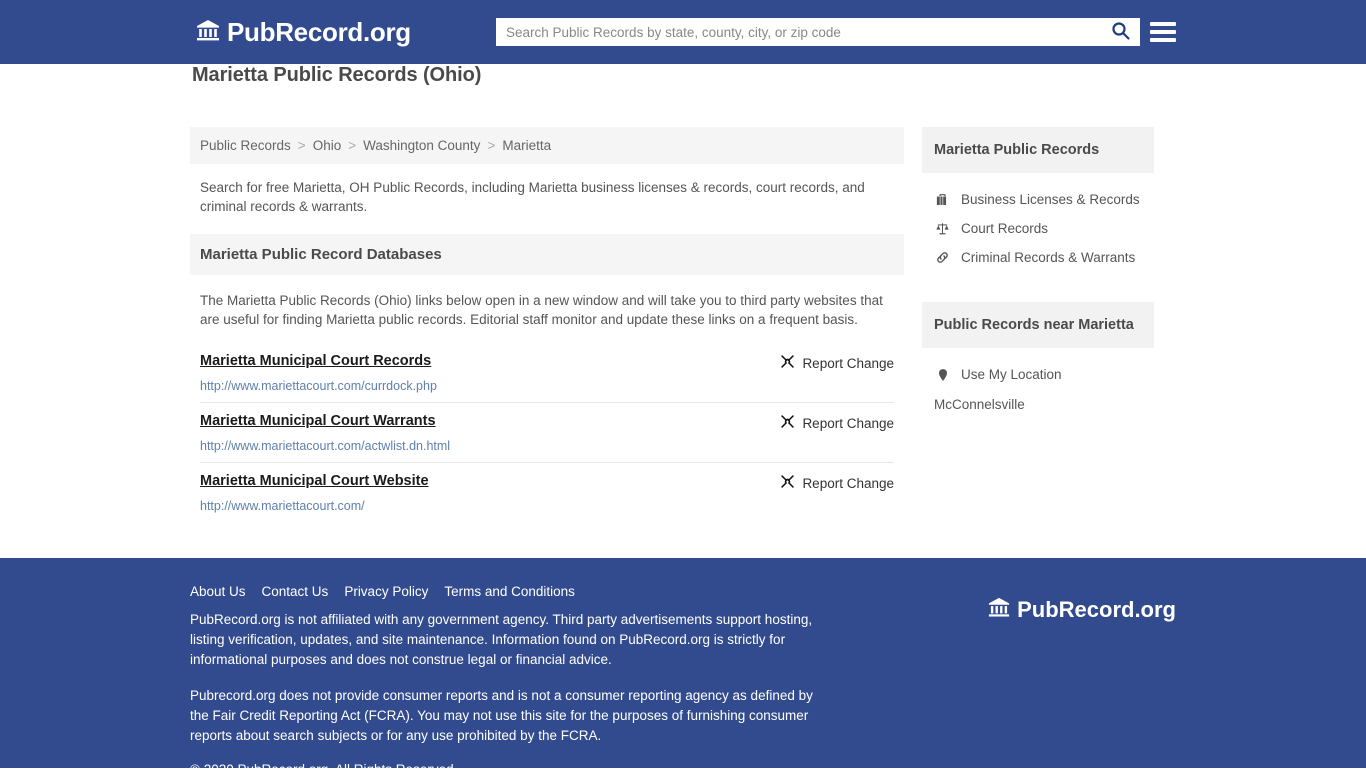 Image resolution: width=1366 pixels, height=777 pixels. Describe the element at coordinates (1005, 228) in the screenshot. I see `sidebar-item-label: Court Records` at that location.